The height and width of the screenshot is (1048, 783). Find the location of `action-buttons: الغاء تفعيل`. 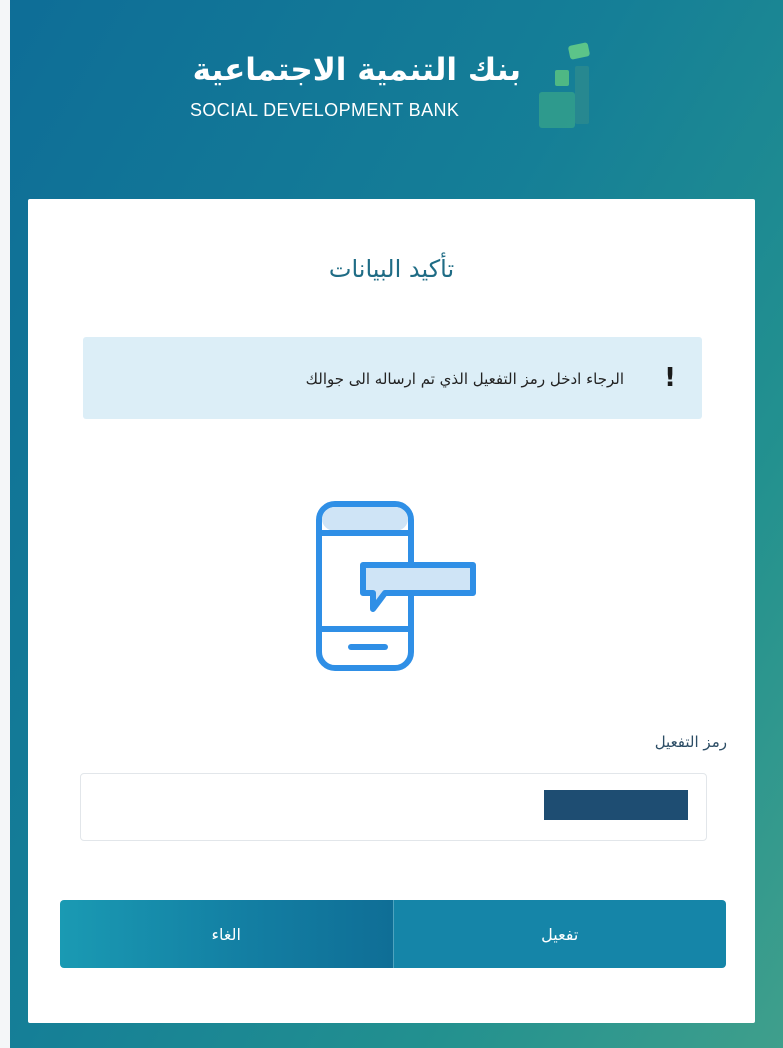

action-buttons: الغاء تفعيل is located at coordinates (393, 934).